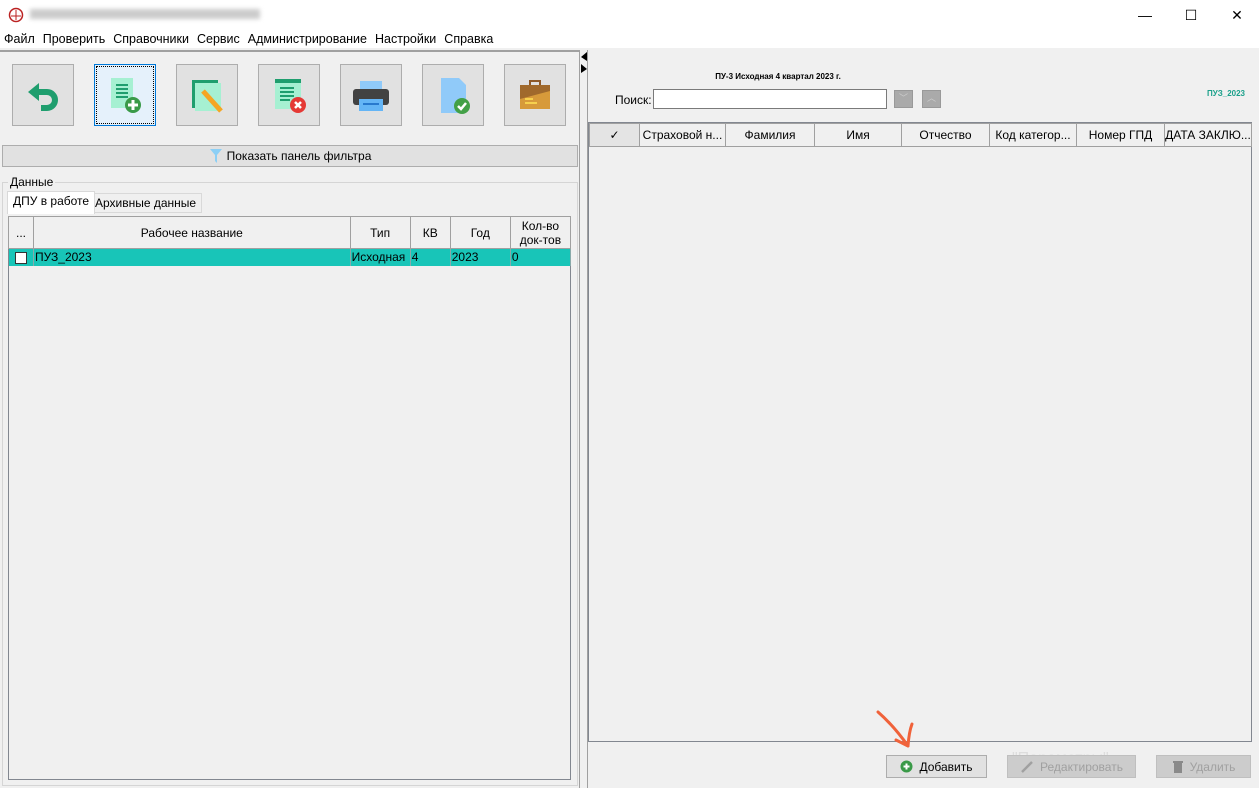 This screenshot has height=788, width=1259. Describe the element at coordinates (1226, 93) in the screenshot. I see `package-name: ПУЗ_2023` at that location.